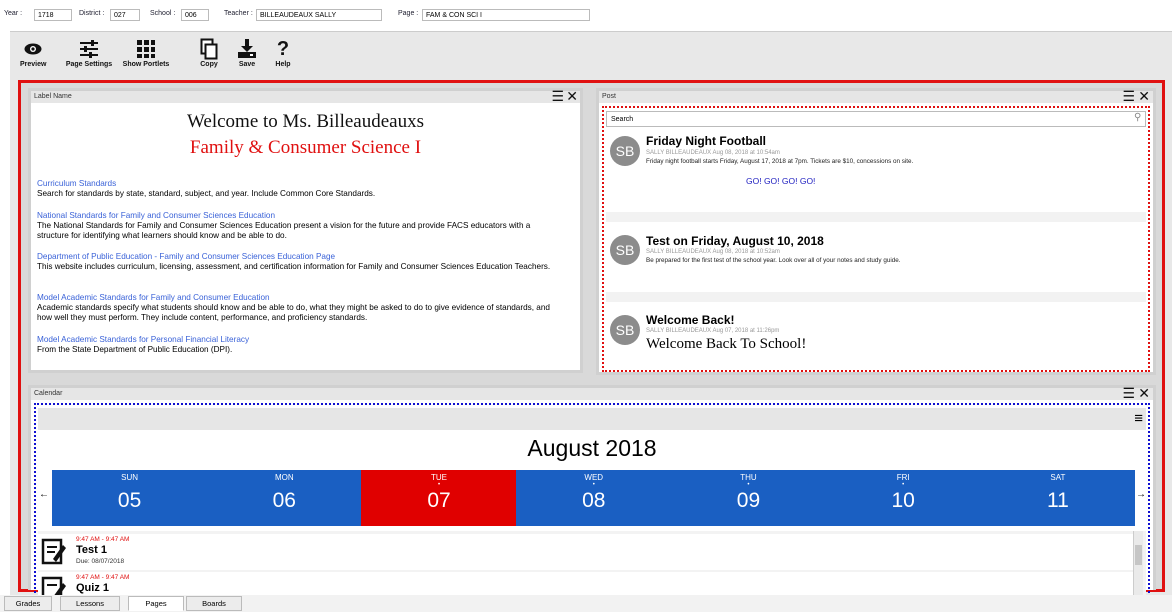  I want to click on calendar-toolbar: ≡, so click(592, 419).